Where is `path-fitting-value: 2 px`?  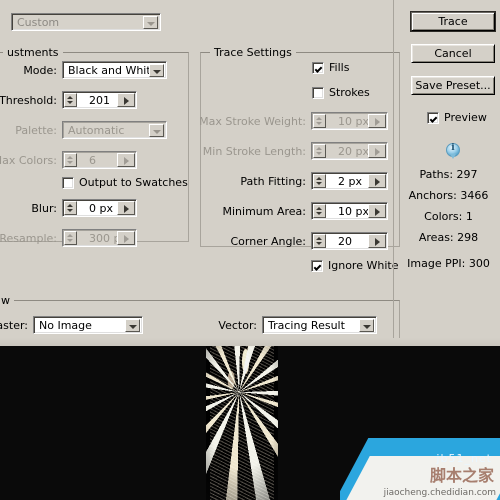 path-fitting-value: 2 px is located at coordinates (350, 181).